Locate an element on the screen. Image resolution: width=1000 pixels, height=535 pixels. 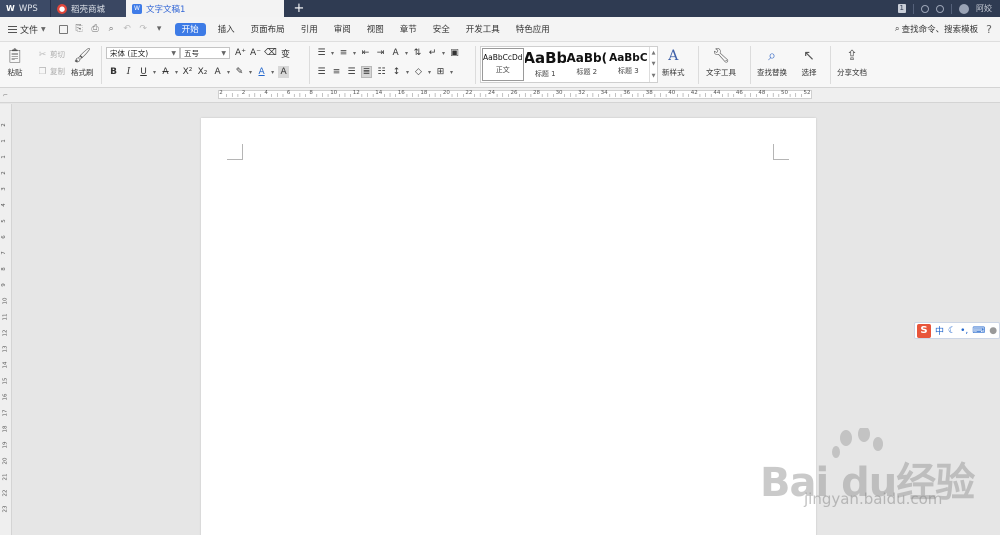
text-effect-icon: A is located at coordinates (217, 72).